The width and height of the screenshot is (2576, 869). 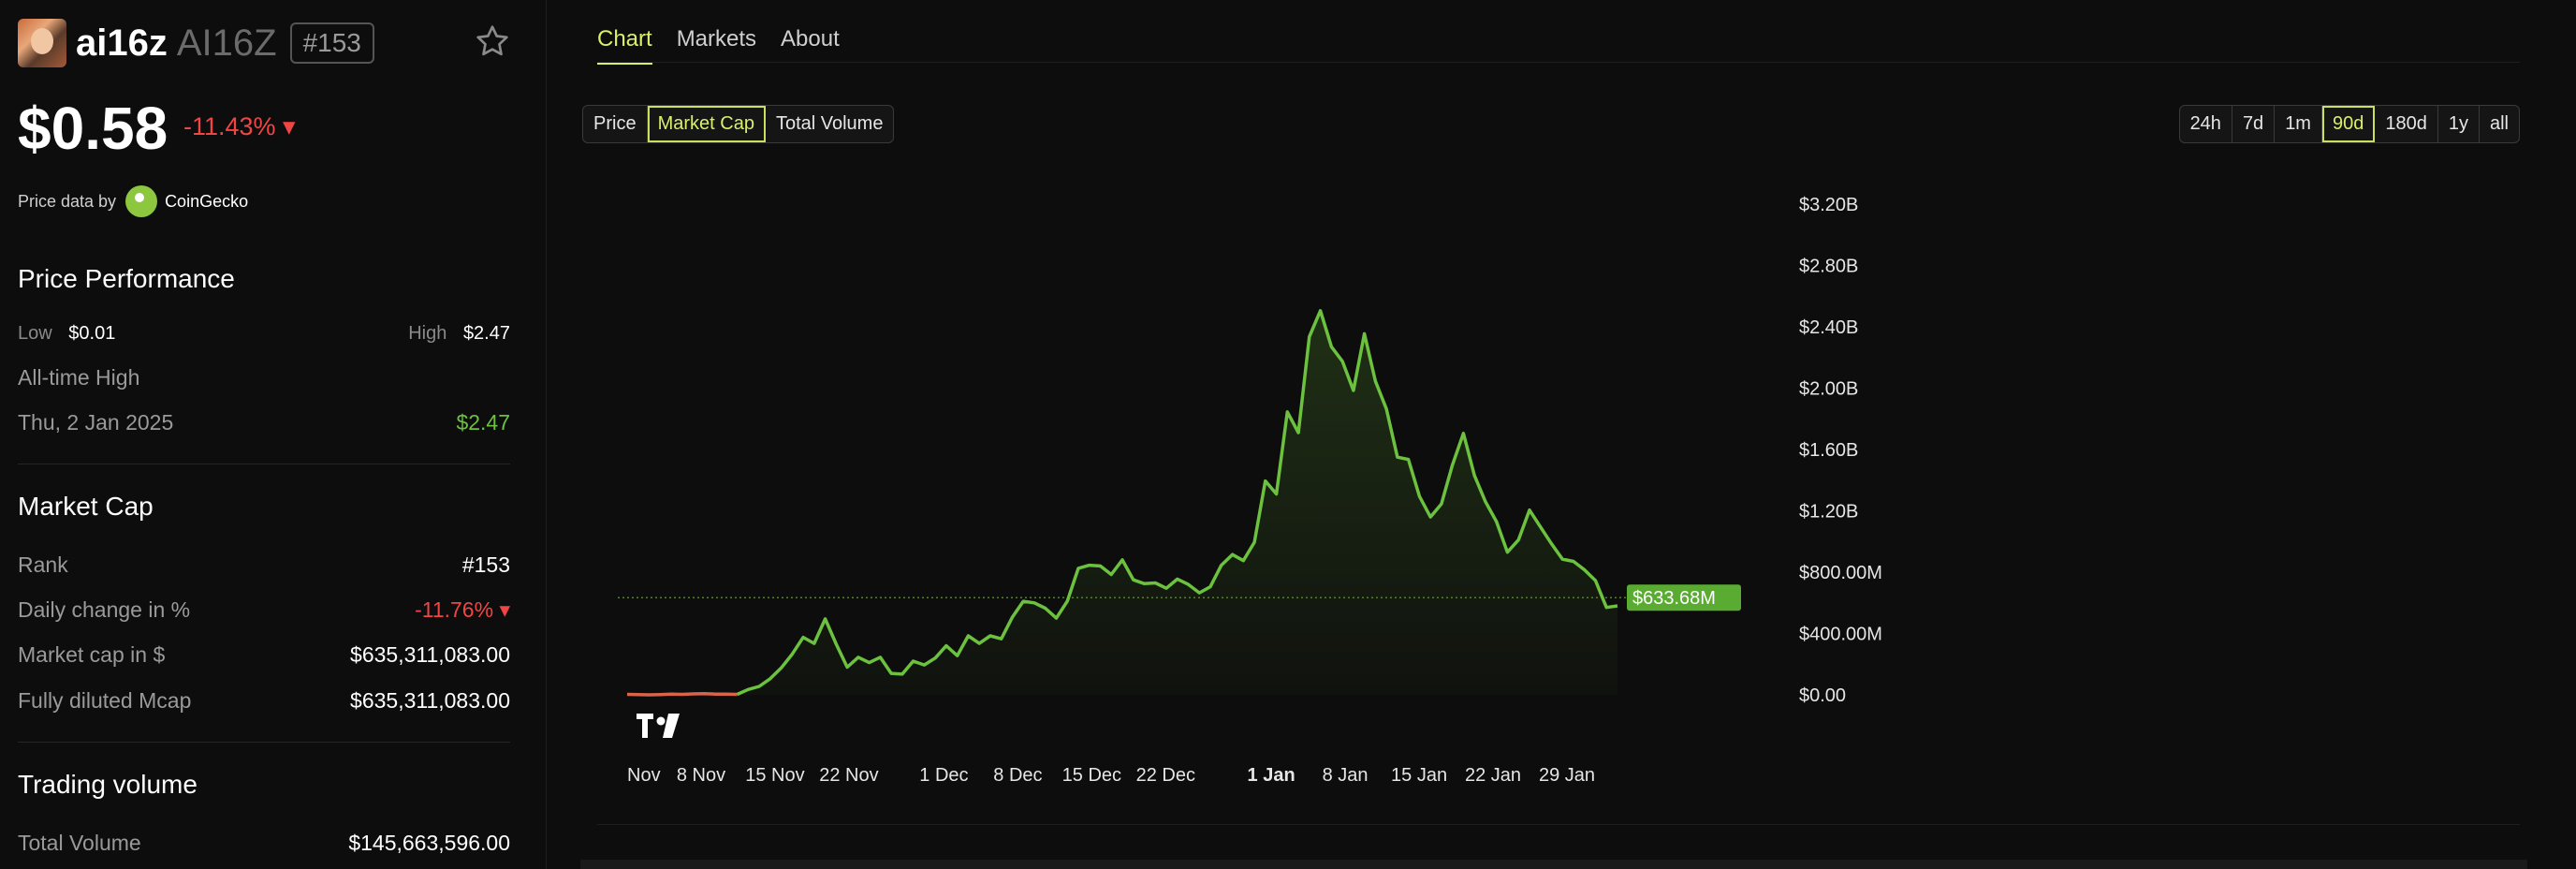 I want to click on range-180d-button: 180d, so click(x=2406, y=124).